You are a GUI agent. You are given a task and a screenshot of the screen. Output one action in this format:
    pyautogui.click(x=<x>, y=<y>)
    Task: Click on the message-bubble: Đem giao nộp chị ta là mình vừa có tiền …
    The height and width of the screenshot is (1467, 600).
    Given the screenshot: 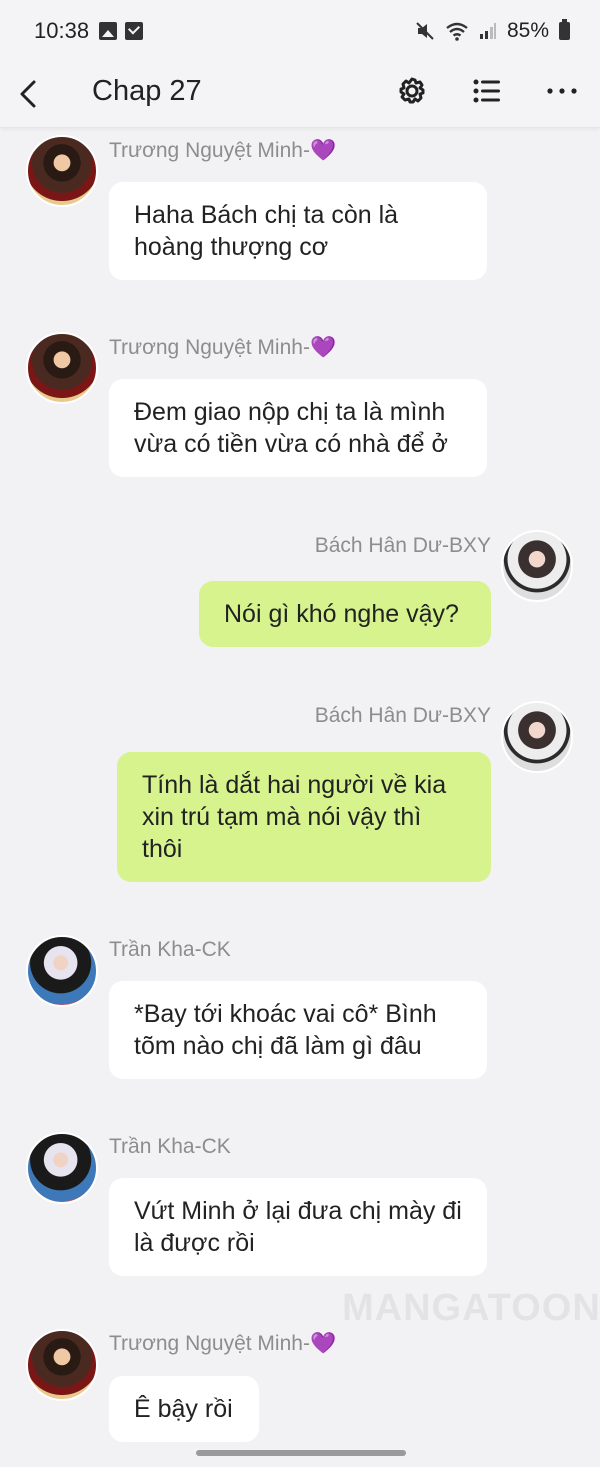 What is the action you would take?
    pyautogui.click(x=298, y=428)
    